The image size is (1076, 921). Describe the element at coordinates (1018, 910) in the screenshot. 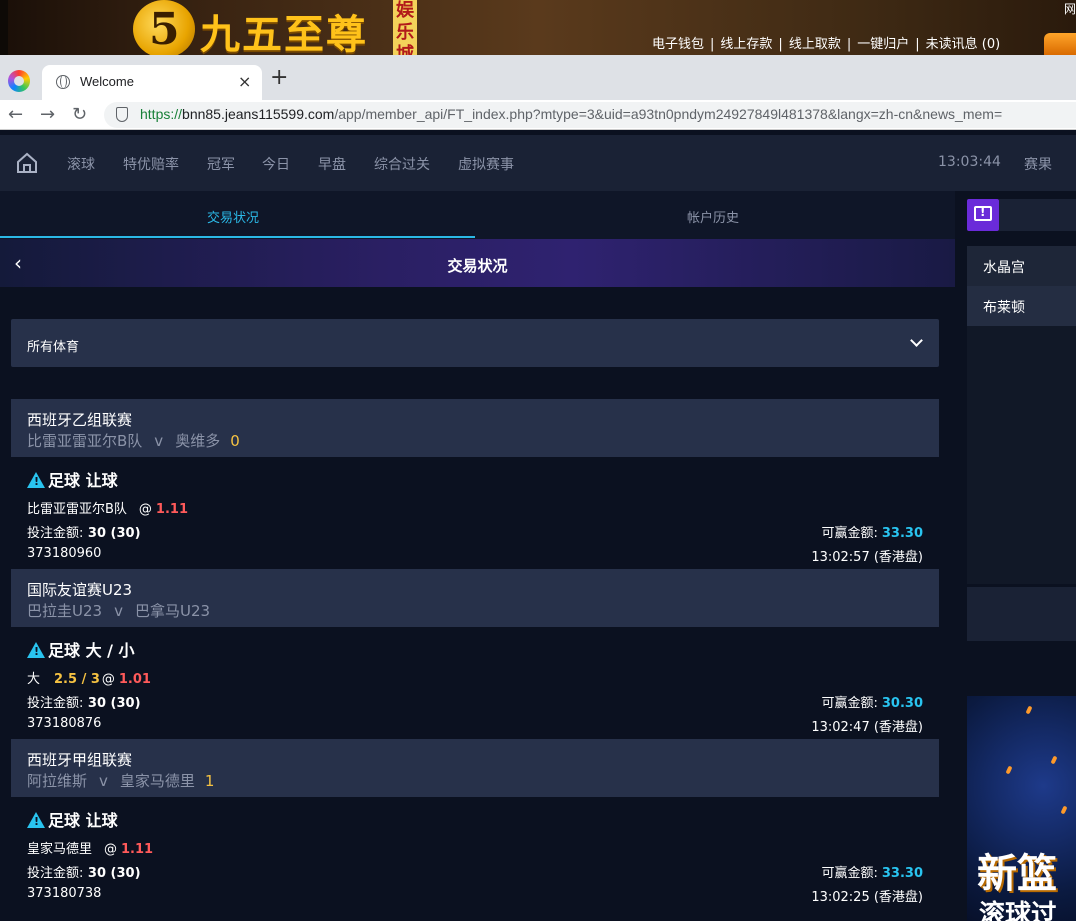

I see `promo-subline: 滚球过` at that location.